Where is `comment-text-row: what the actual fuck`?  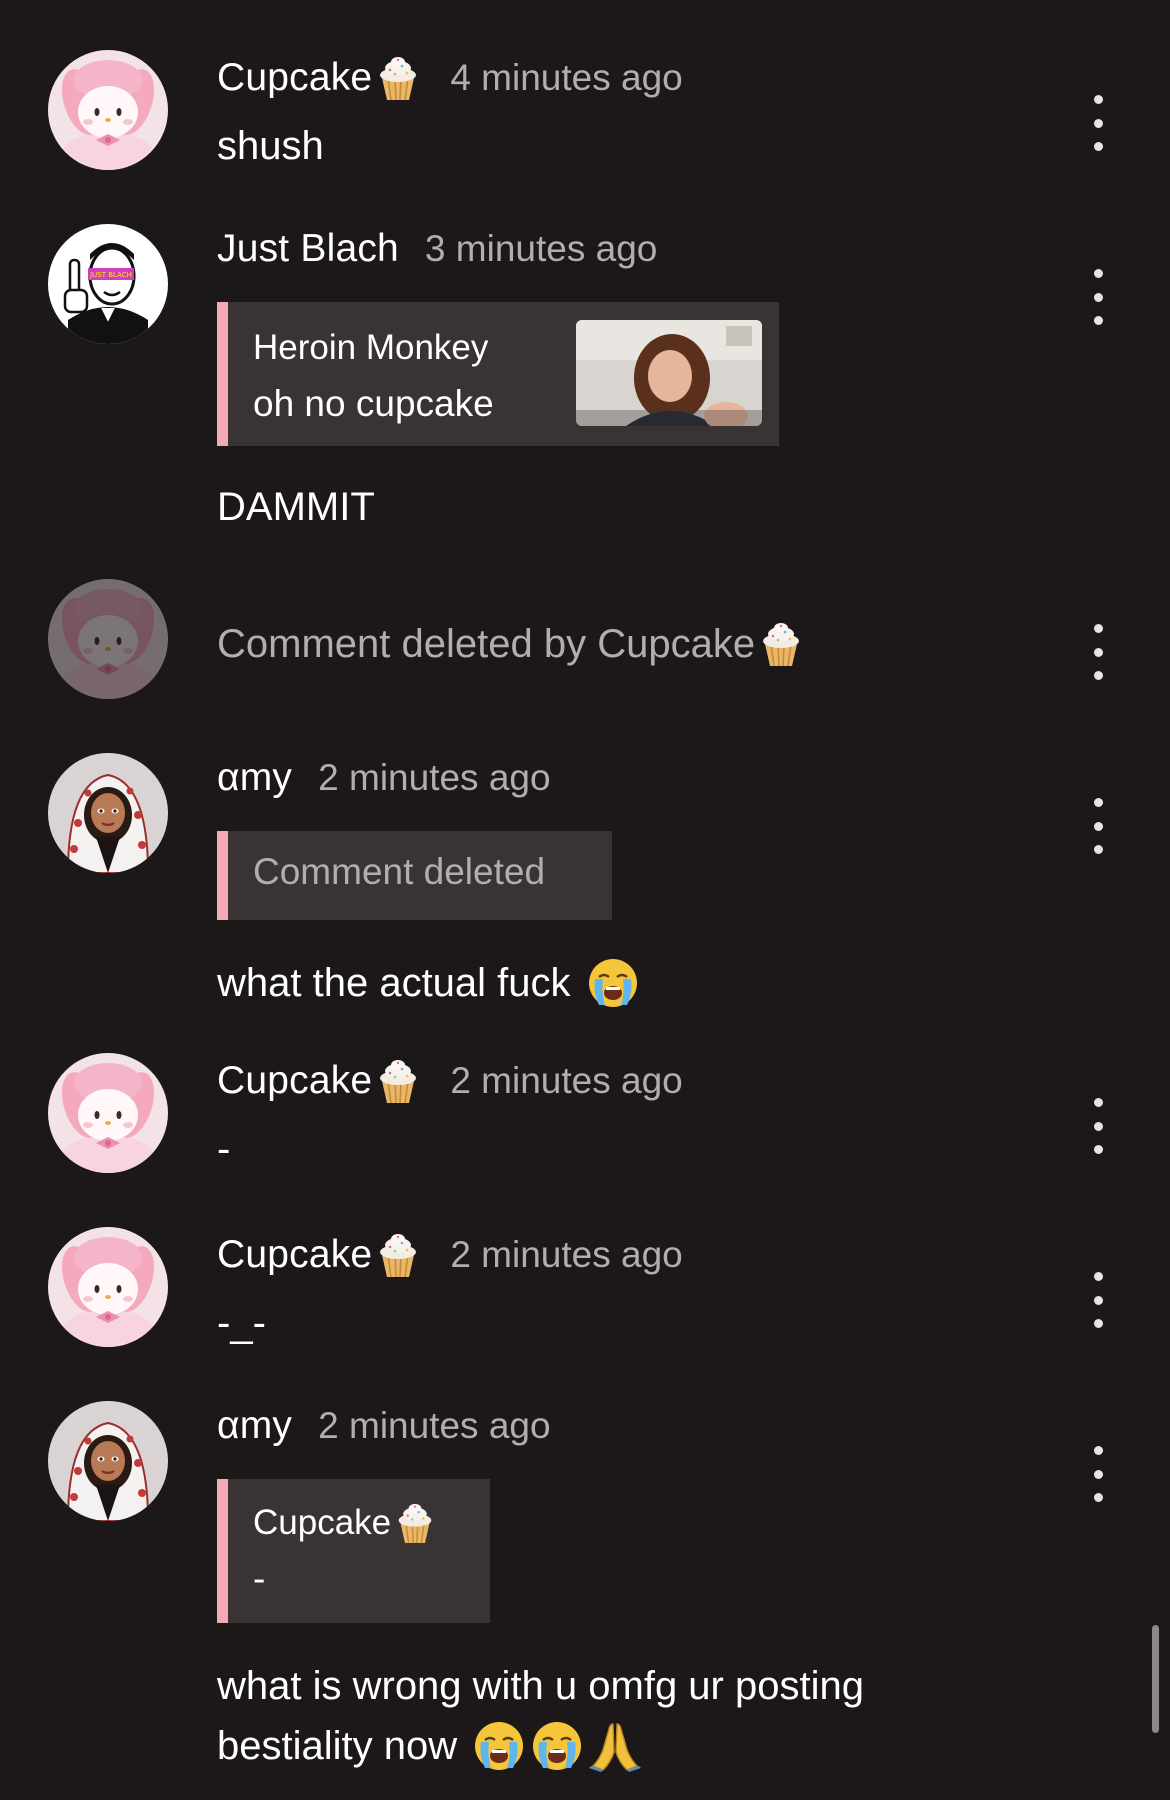 comment-text-row: what the actual fuck is located at coordinates (638, 983).